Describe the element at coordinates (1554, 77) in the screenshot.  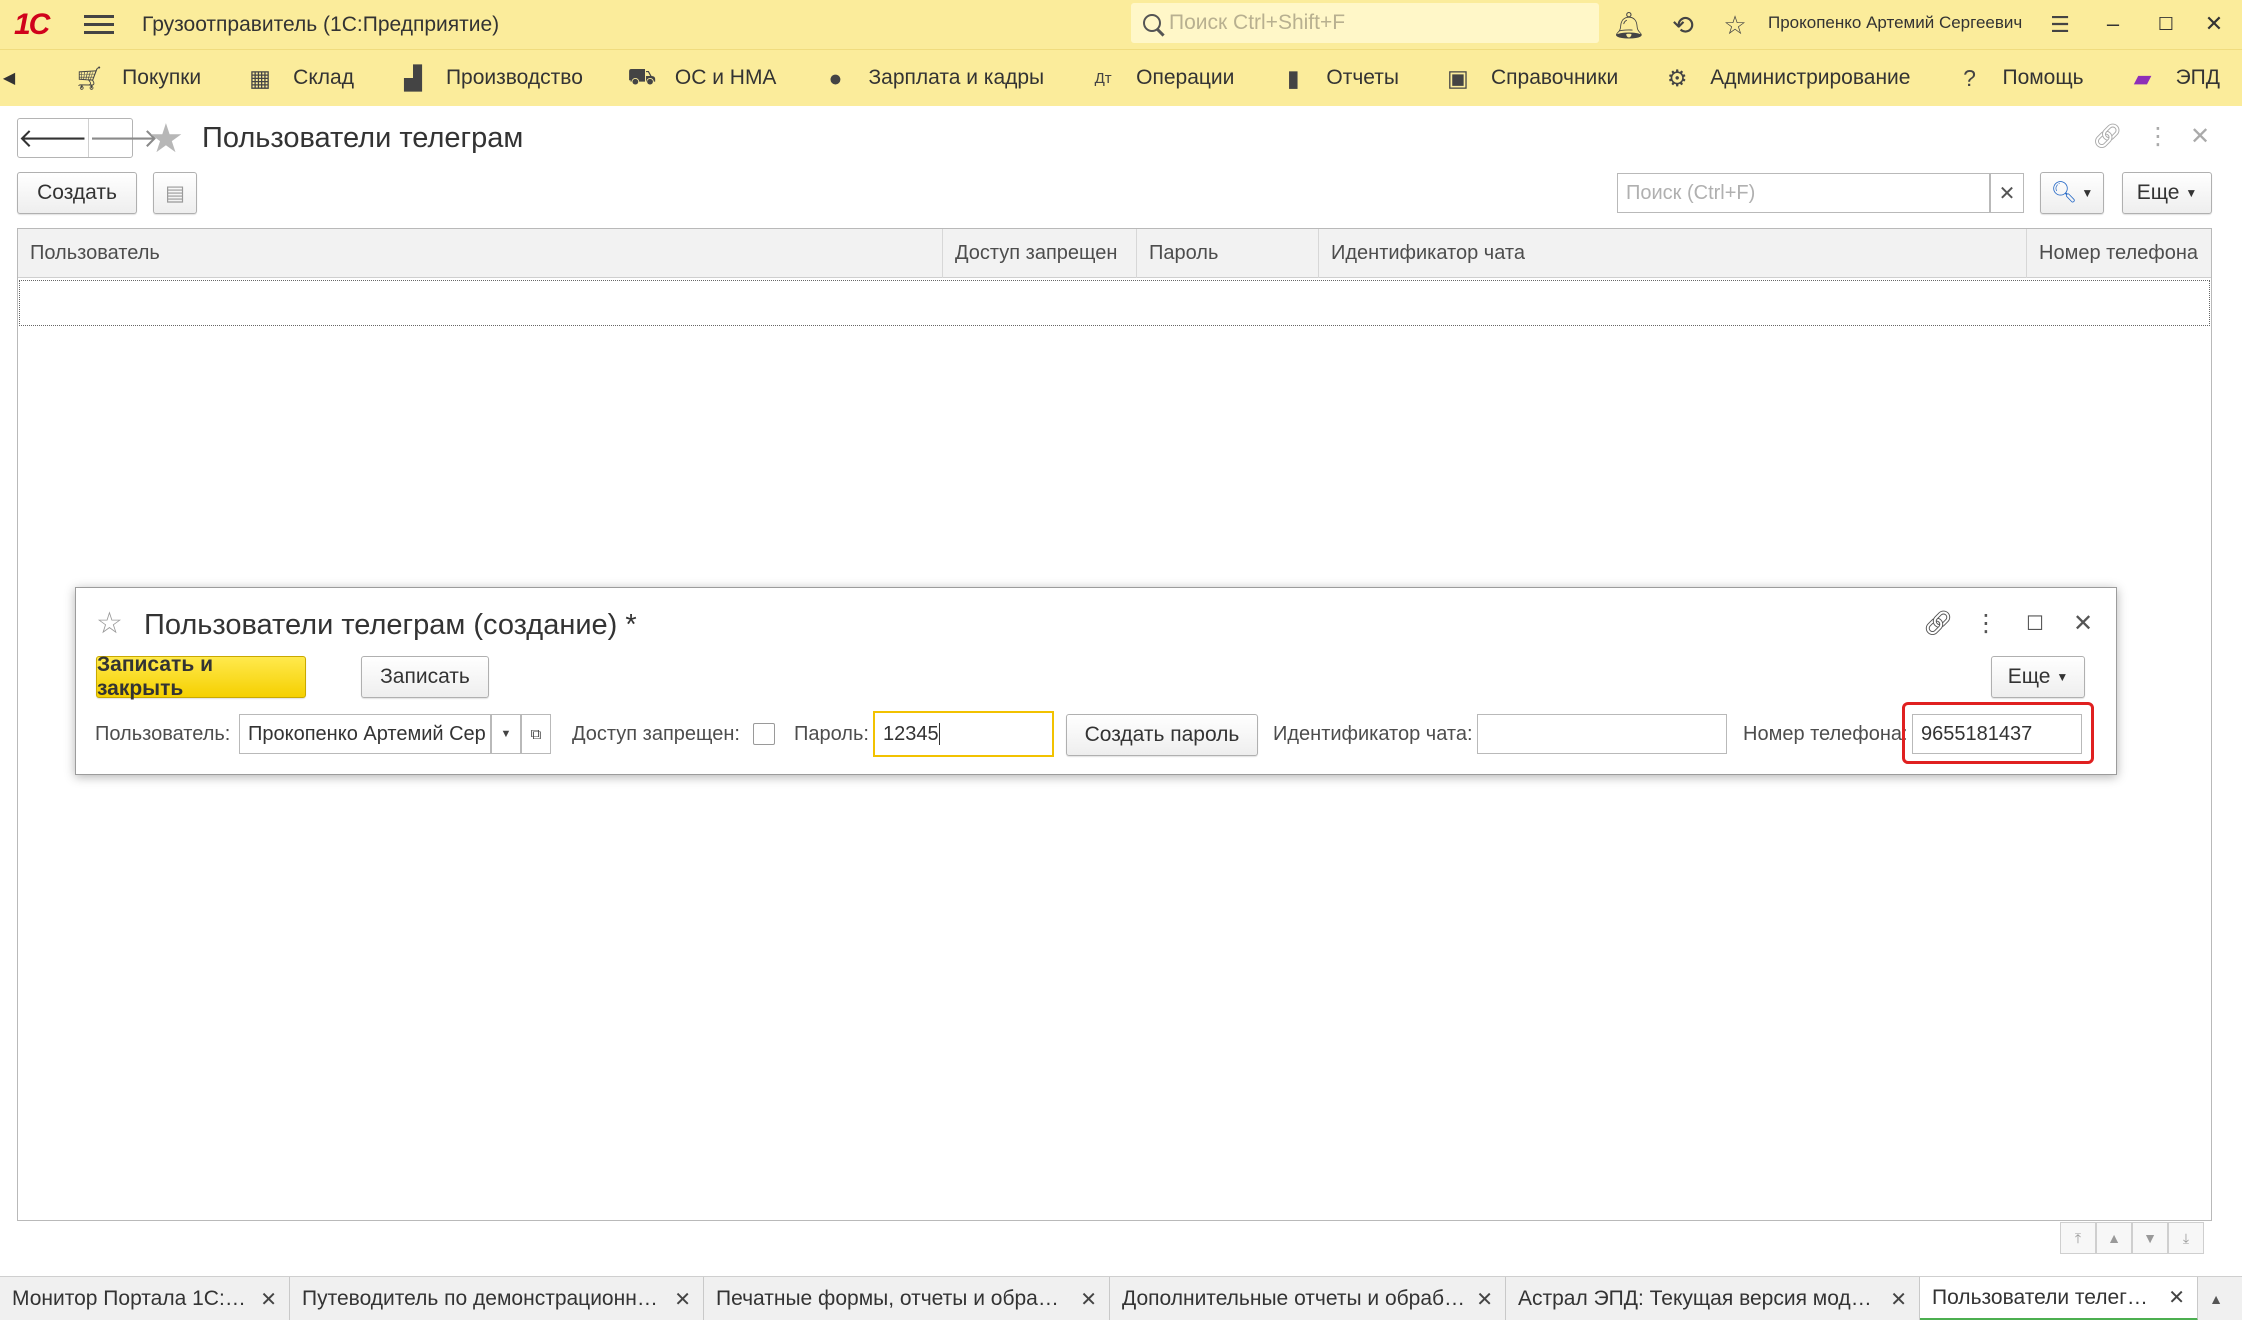
I see `menu-item-label: Справочники` at that location.